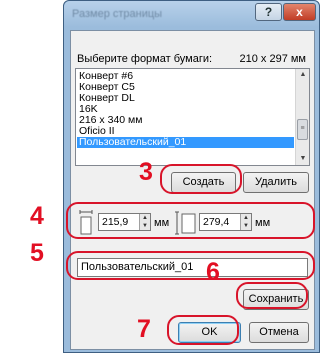 This screenshot has height=358, width=323. Describe the element at coordinates (144, 329) in the screenshot. I see `step-7-number: 7` at that location.